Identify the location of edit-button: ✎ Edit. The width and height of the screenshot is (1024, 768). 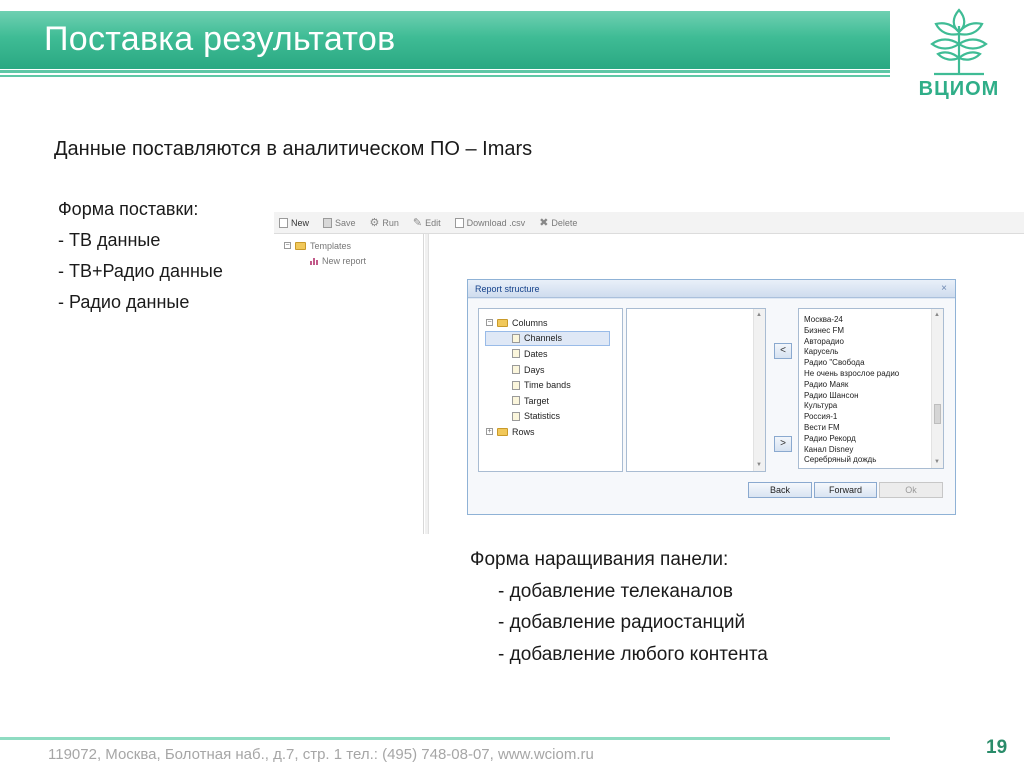
(426, 222).